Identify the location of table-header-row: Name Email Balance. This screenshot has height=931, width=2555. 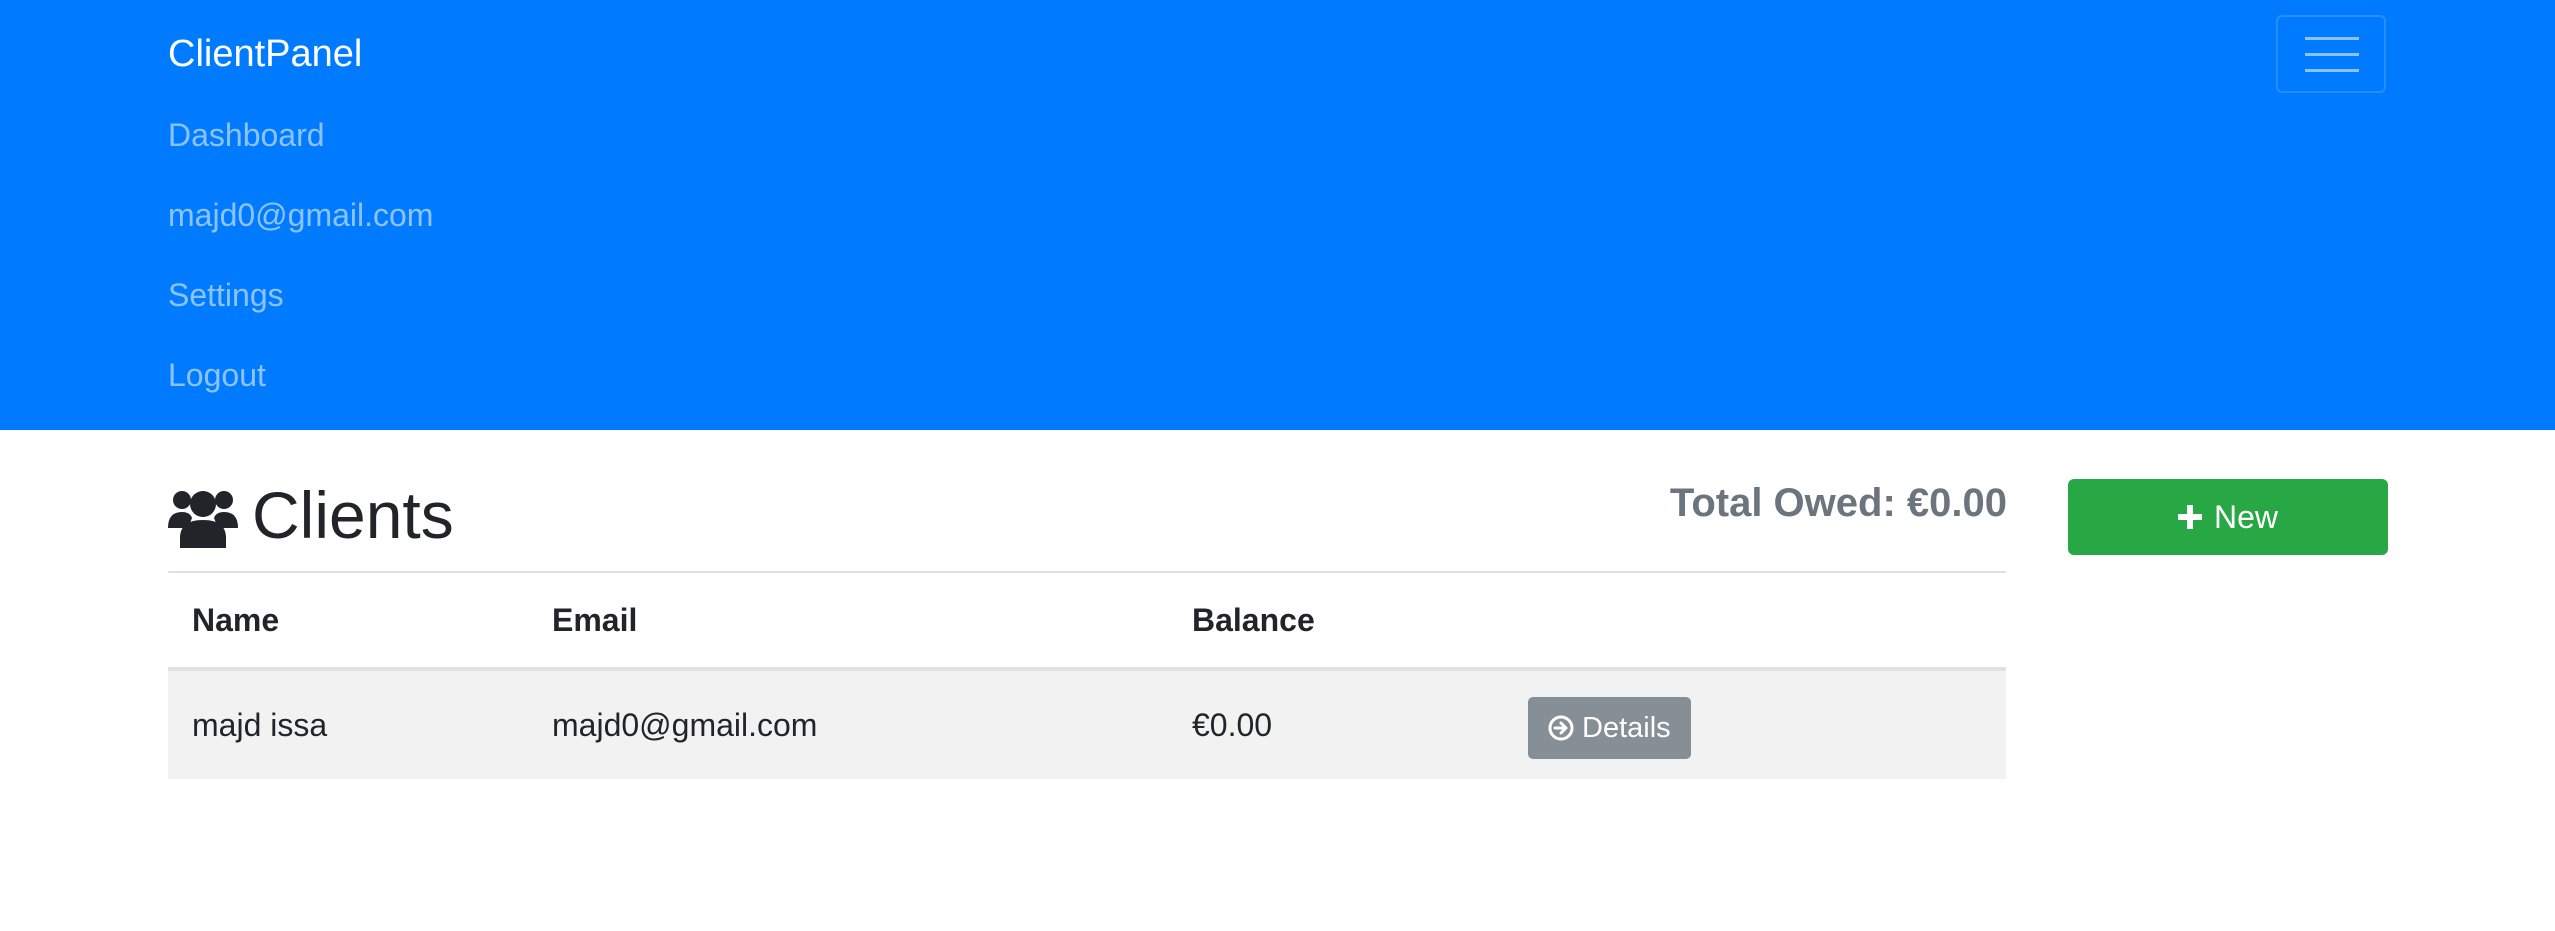
(1087, 622).